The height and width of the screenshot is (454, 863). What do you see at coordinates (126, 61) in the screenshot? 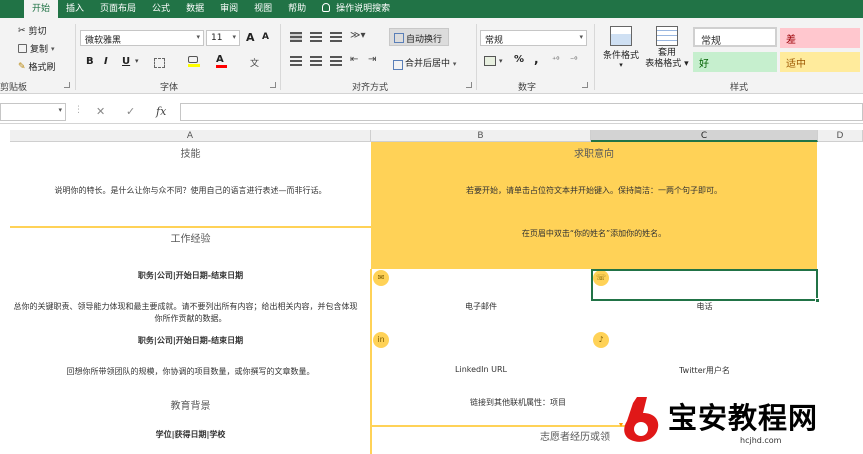
I see `underline-button: U` at bounding box center [126, 61].